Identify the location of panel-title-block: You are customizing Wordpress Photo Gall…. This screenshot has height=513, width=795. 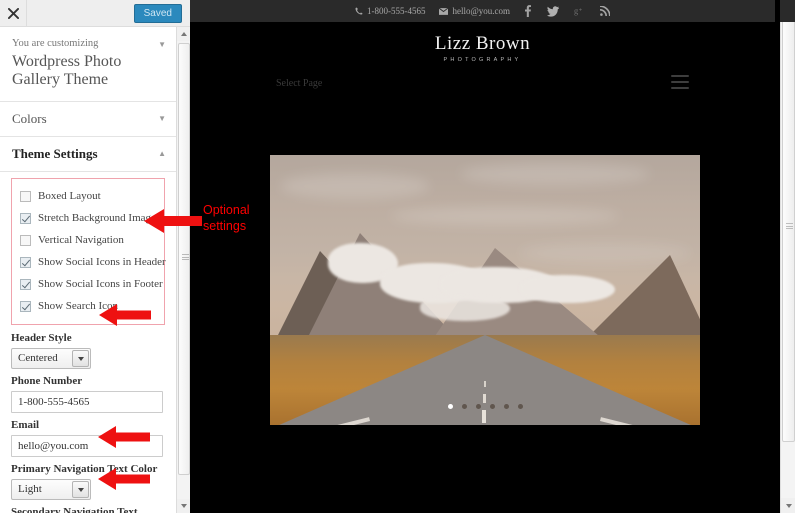
(88, 64).